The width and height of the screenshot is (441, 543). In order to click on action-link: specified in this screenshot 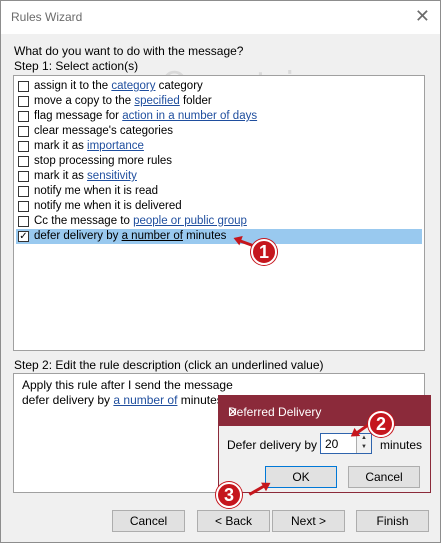, I will do `click(156, 101)`.